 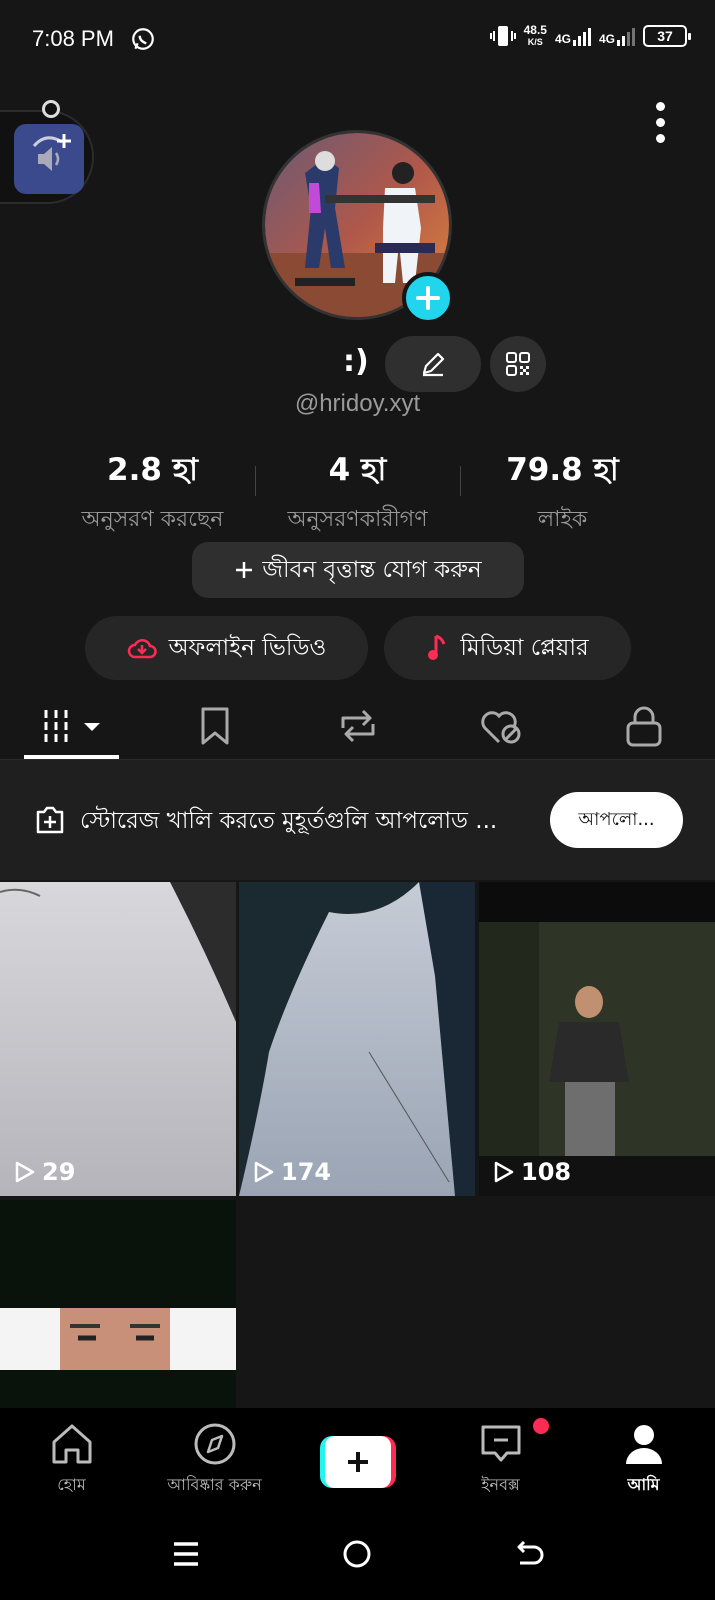 I want to click on add-bio-button: জীবন বৃত্তান্ত যোগ করুন, so click(x=358, y=570).